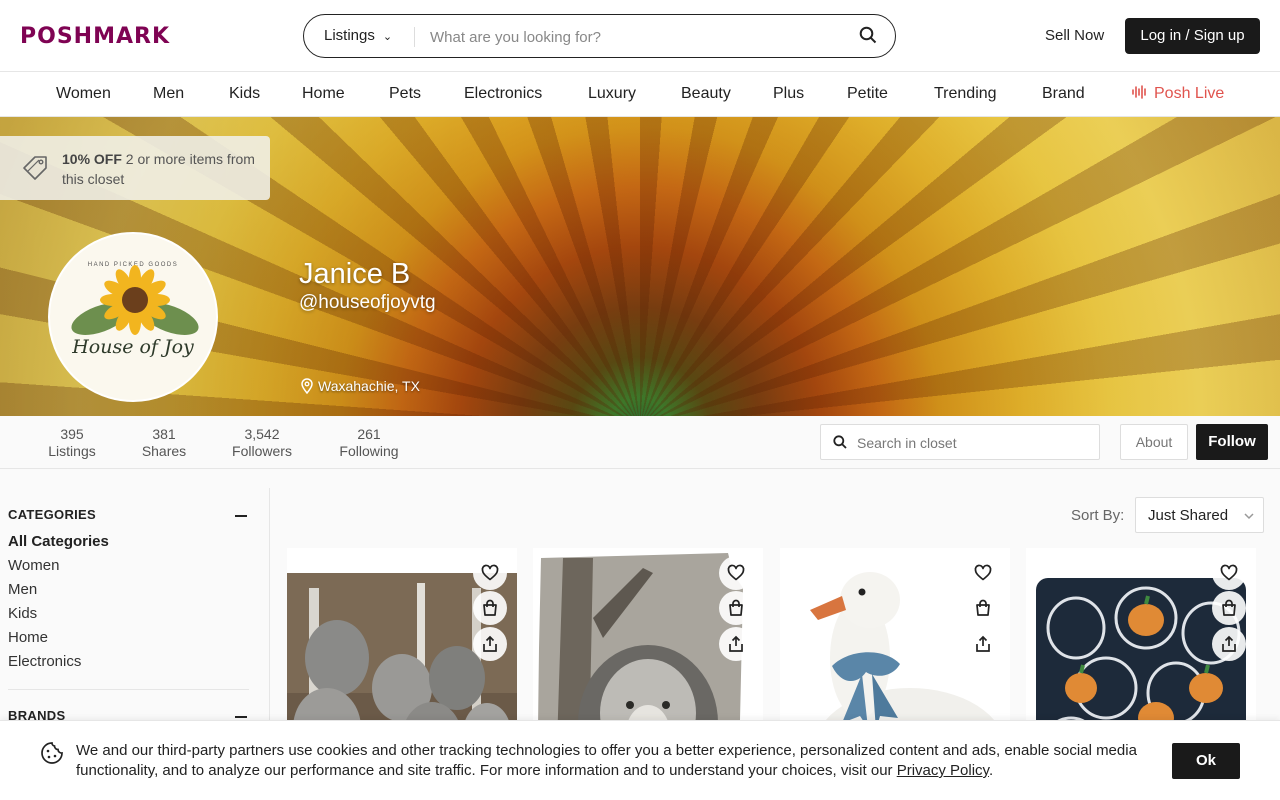 Image resolution: width=1280 pixels, height=800 pixels. I want to click on nav-item-trending: Trending, so click(965, 94).